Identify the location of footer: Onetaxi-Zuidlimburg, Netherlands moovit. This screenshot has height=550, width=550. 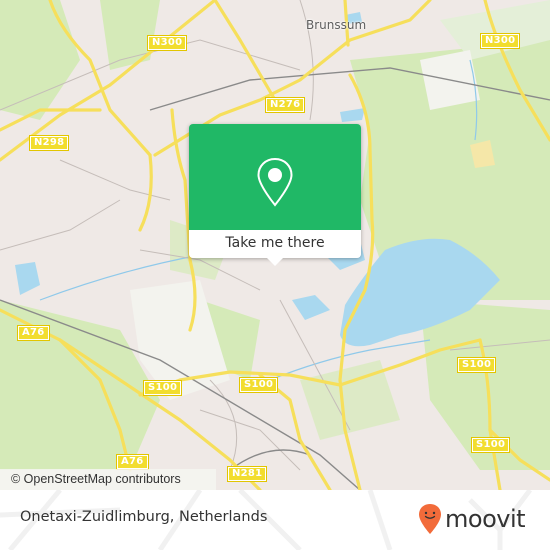
(275, 520).